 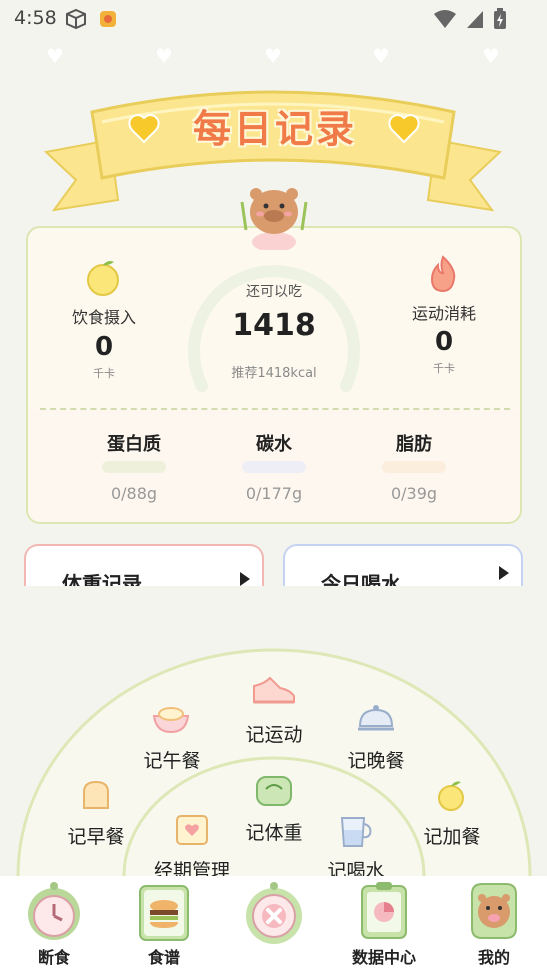 I want to click on cell-signal-icon, so click(x=475, y=19).